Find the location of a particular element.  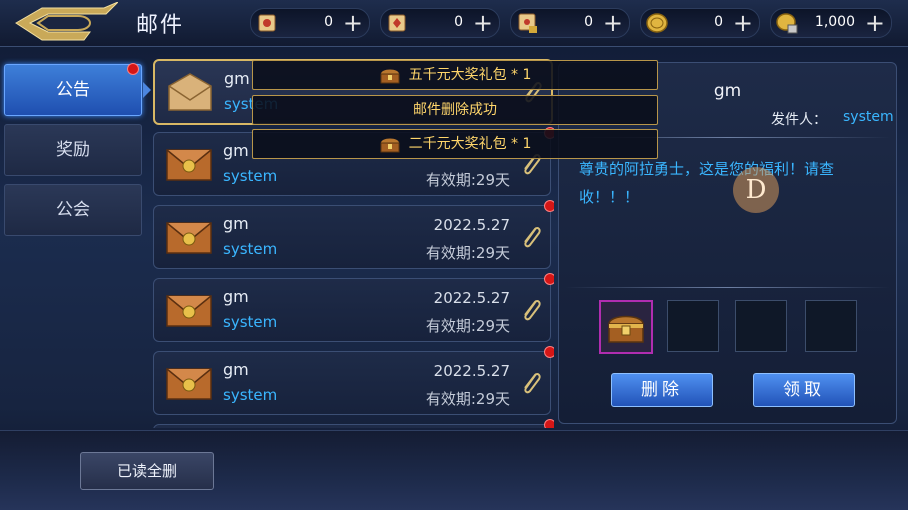

tab-guild: 公会 is located at coordinates (73, 210).